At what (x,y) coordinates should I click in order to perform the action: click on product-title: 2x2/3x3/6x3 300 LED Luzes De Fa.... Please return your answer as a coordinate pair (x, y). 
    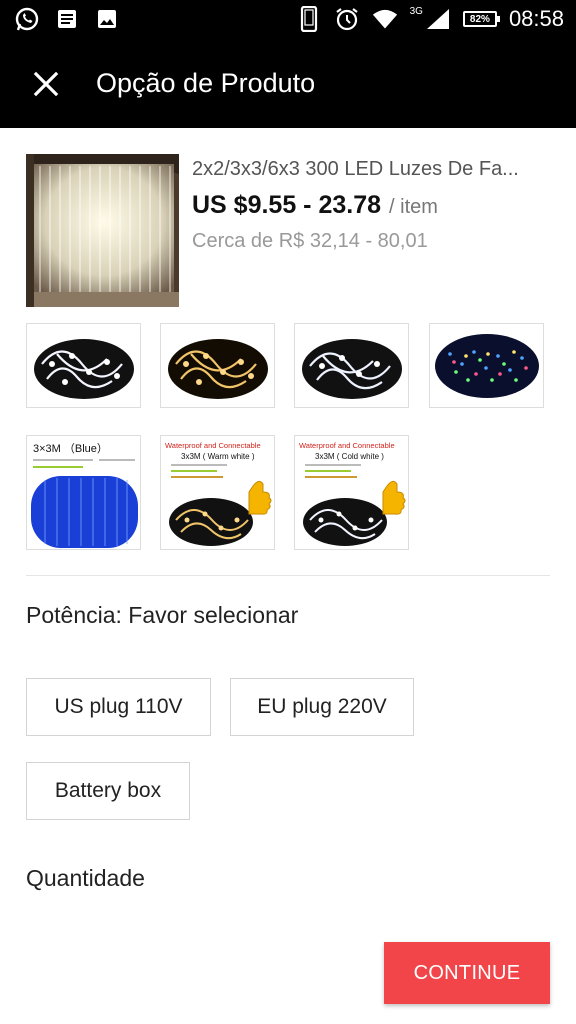
    Looking at the image, I should click on (355, 169).